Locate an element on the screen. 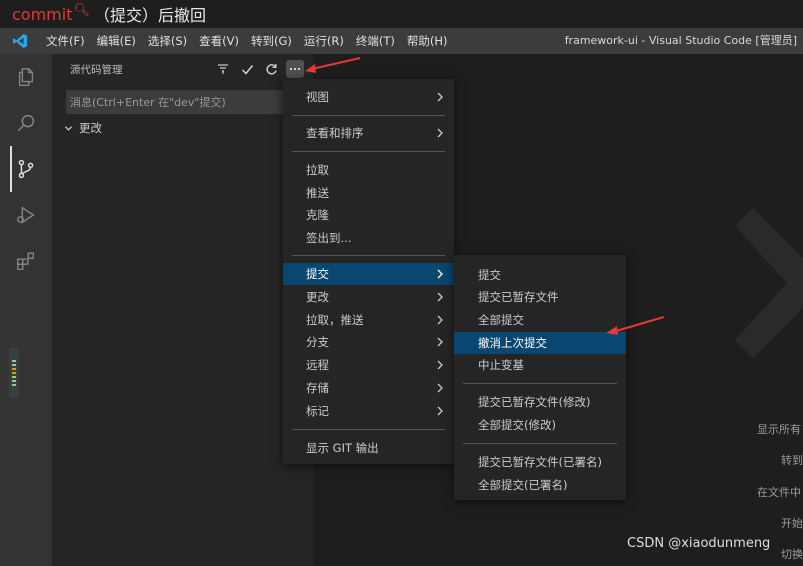 The width and height of the screenshot is (803, 566). submenu-item-commit-all-signed: 全部提交(已署名) is located at coordinates (540, 485).